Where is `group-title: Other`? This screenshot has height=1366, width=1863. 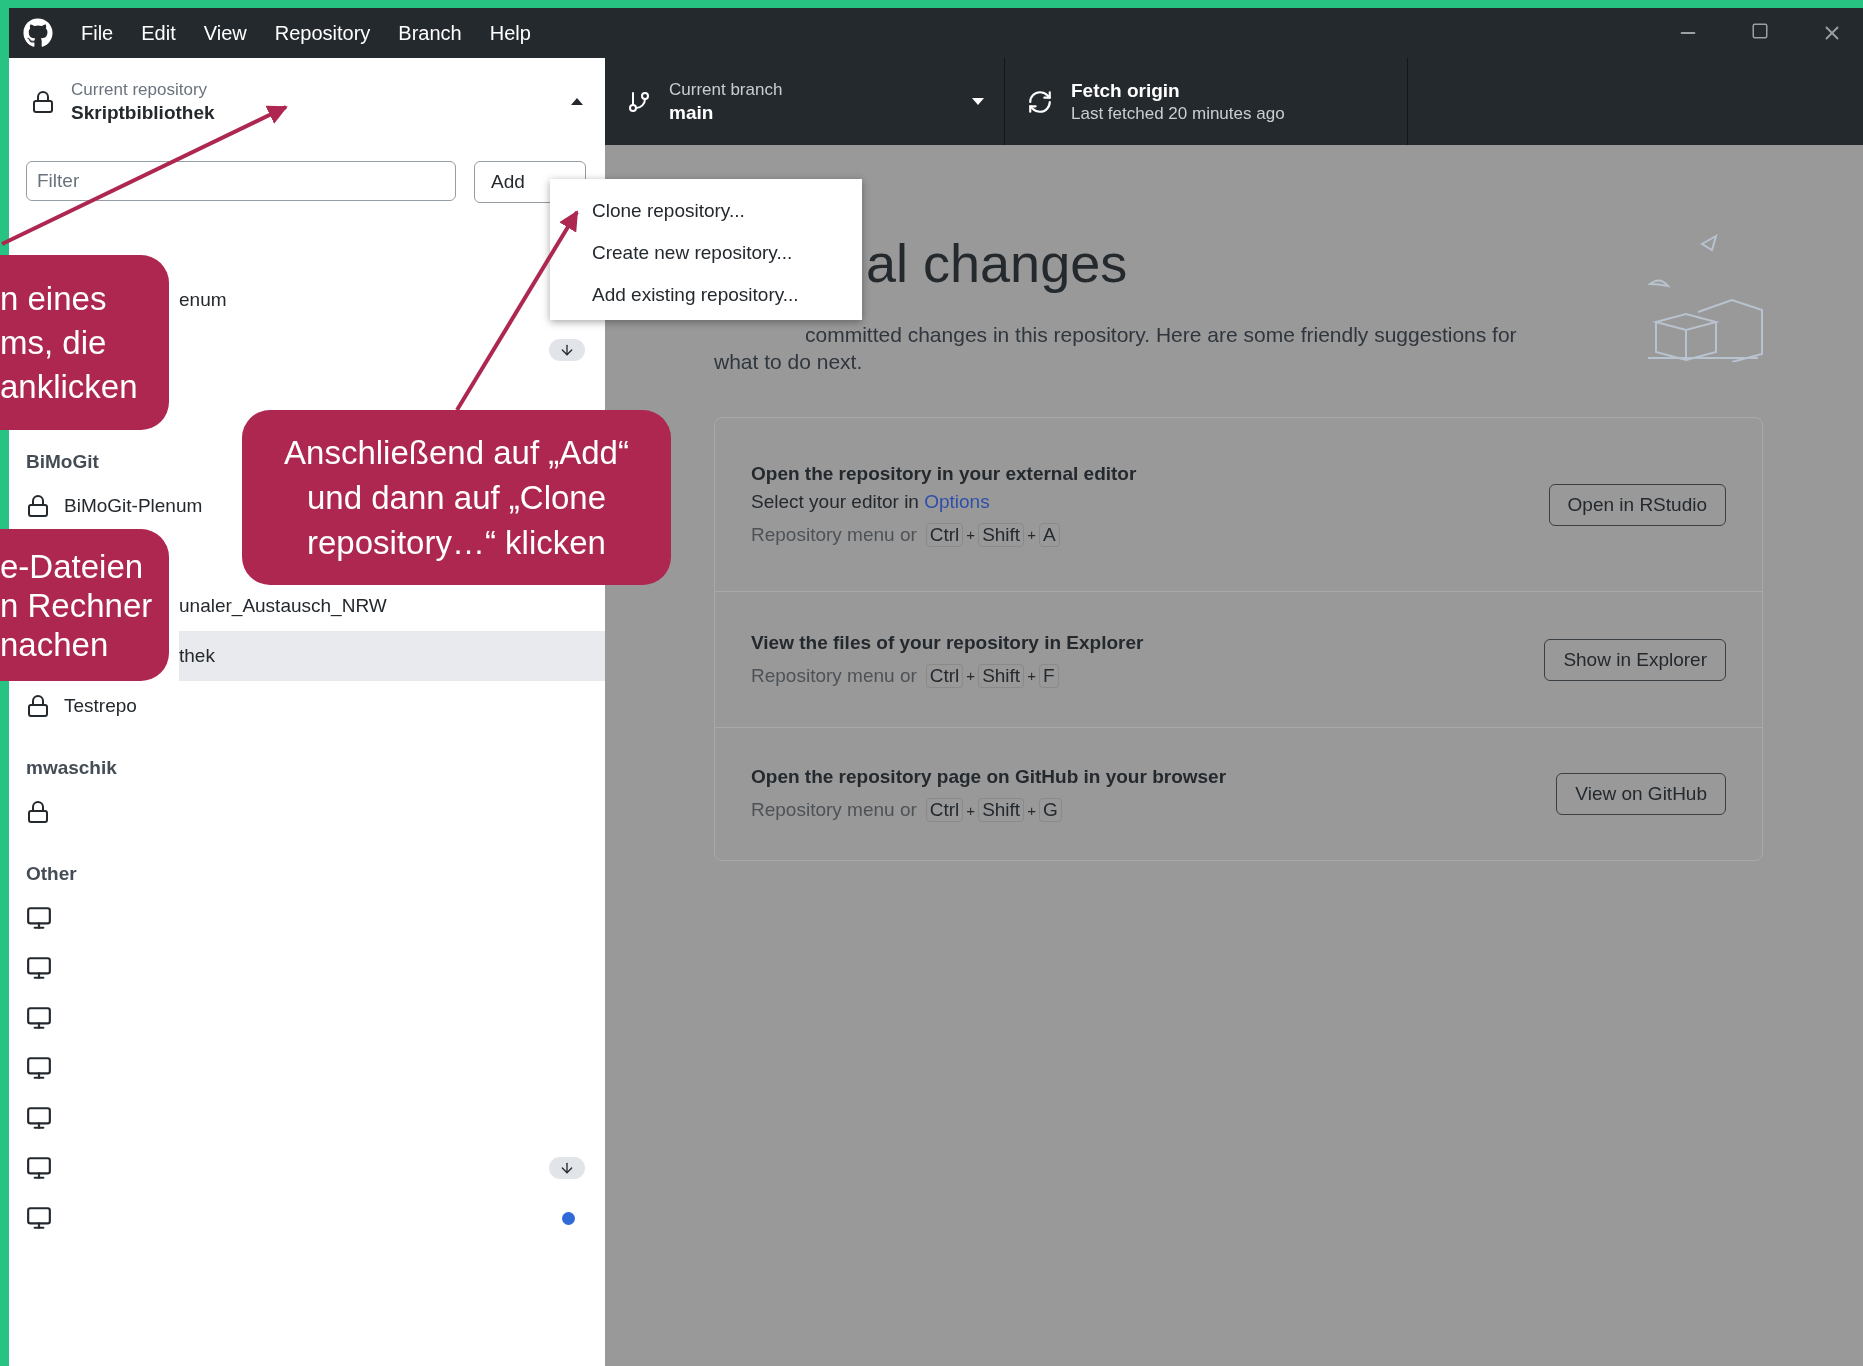 group-title: Other is located at coordinates (51, 874).